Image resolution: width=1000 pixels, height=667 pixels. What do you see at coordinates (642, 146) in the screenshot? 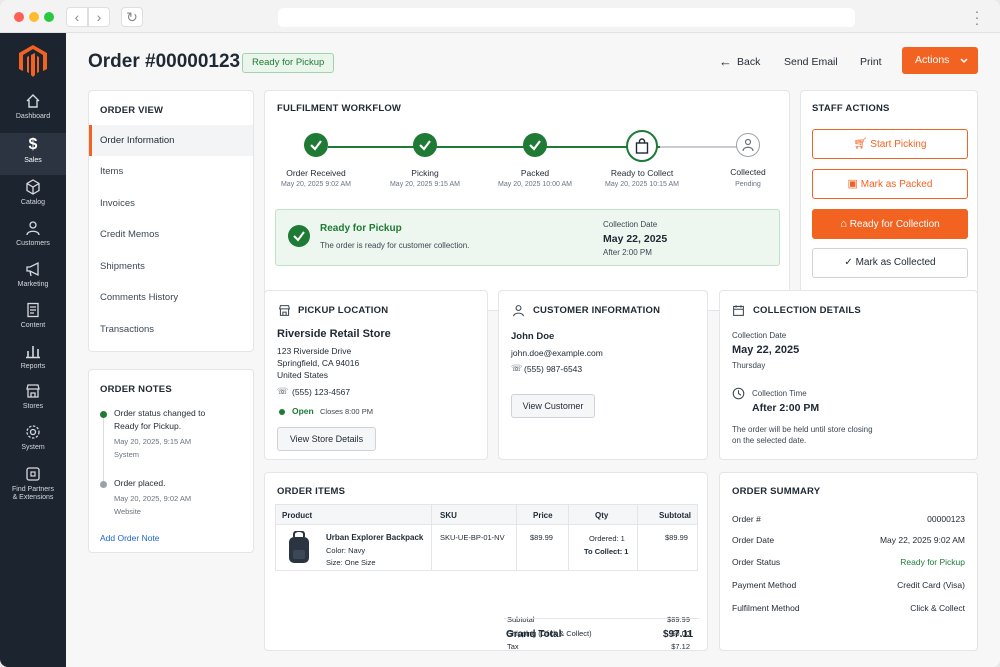
I see `step-current-bag-icon` at bounding box center [642, 146].